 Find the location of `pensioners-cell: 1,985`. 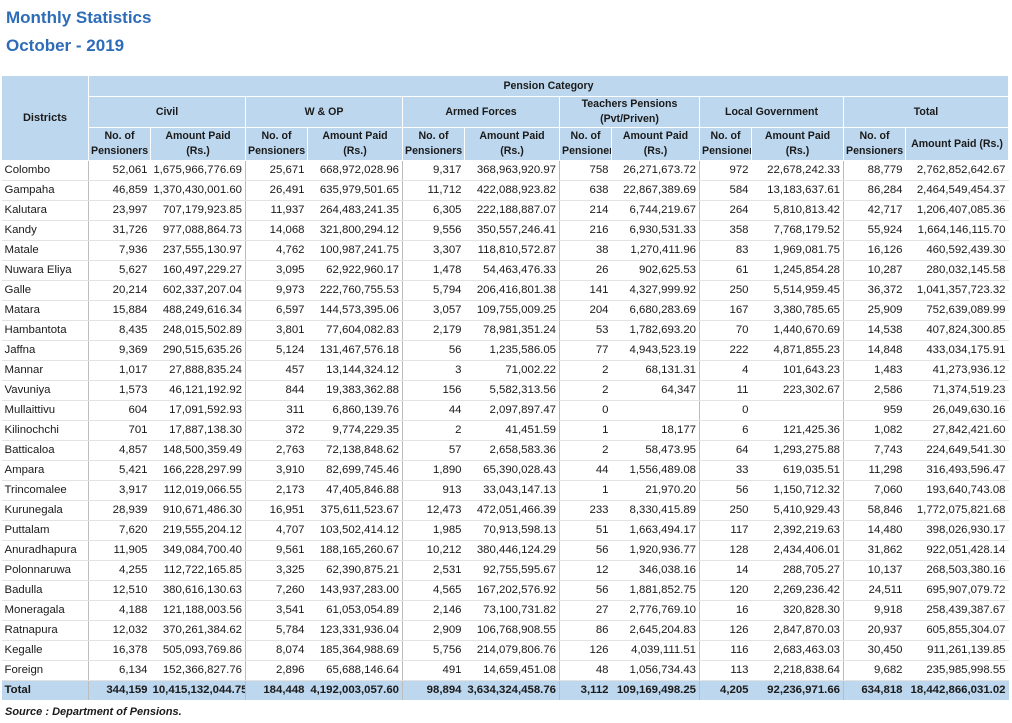

pensioners-cell: 1,985 is located at coordinates (433, 530).